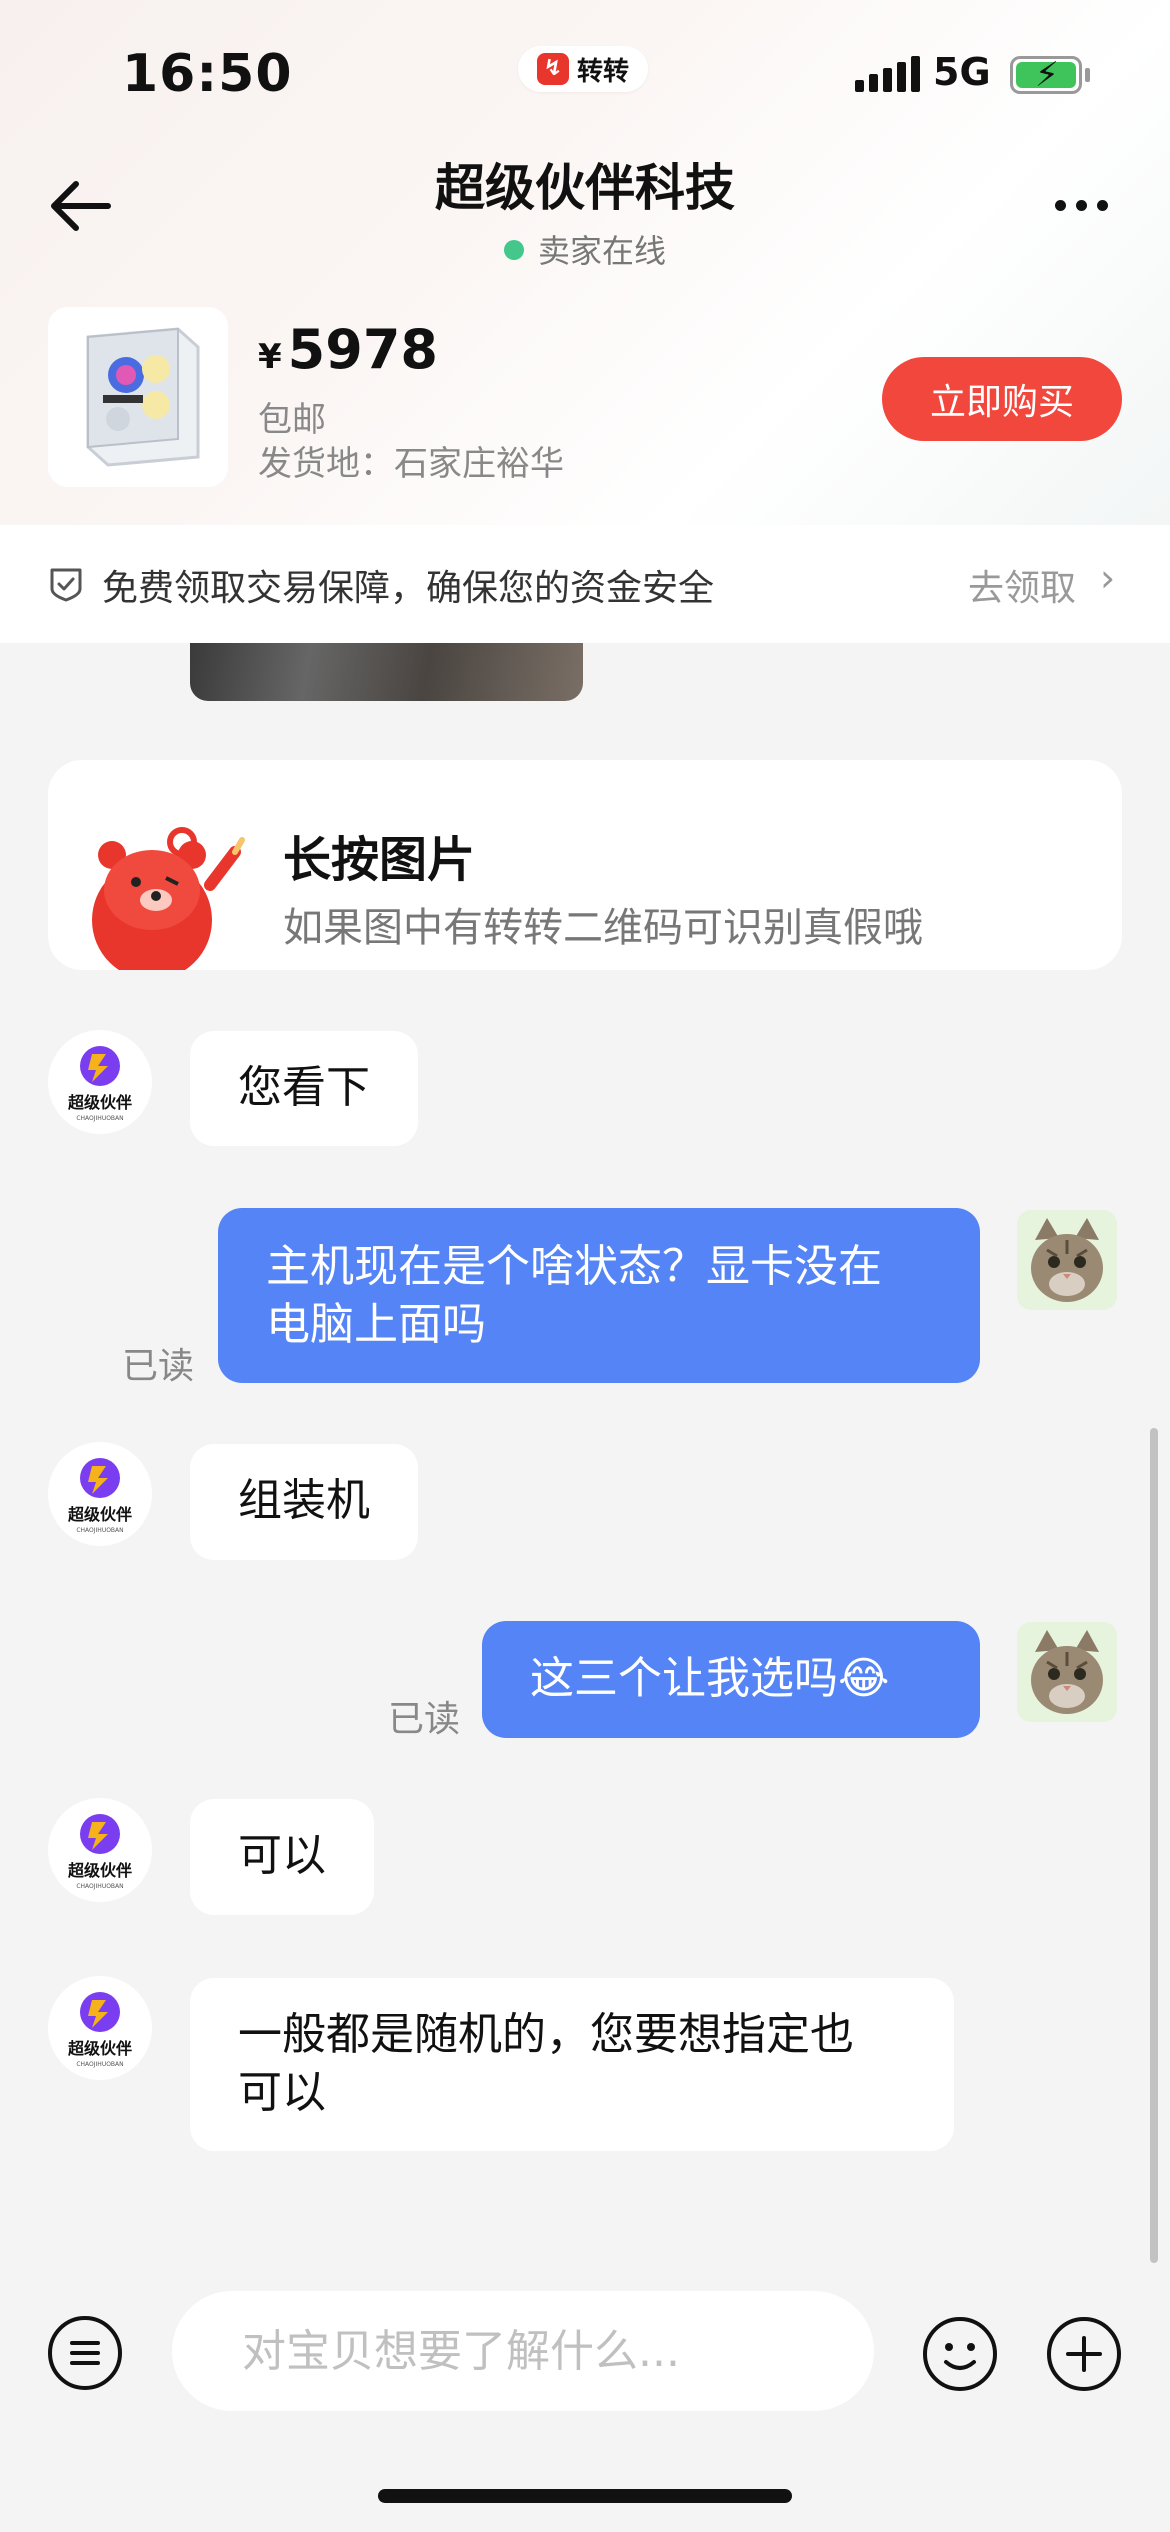 This screenshot has width=1170, height=2532. I want to click on app-indicator: ↯ 转转, so click(583, 69).